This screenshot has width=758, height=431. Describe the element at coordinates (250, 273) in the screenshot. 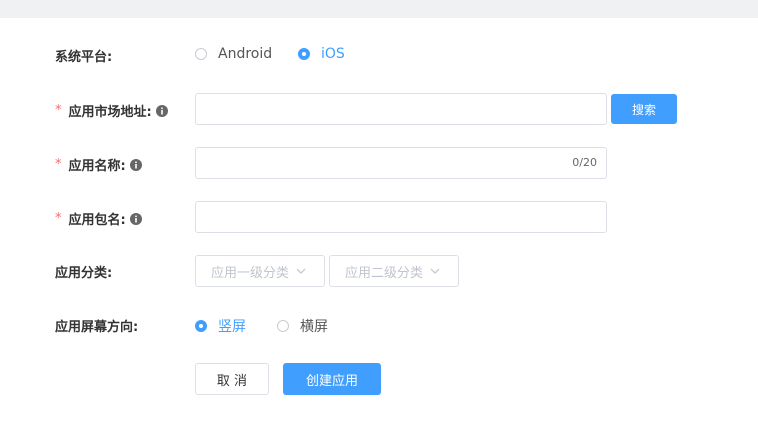

I see `primary-category-placeholder: 应用一级分类` at that location.